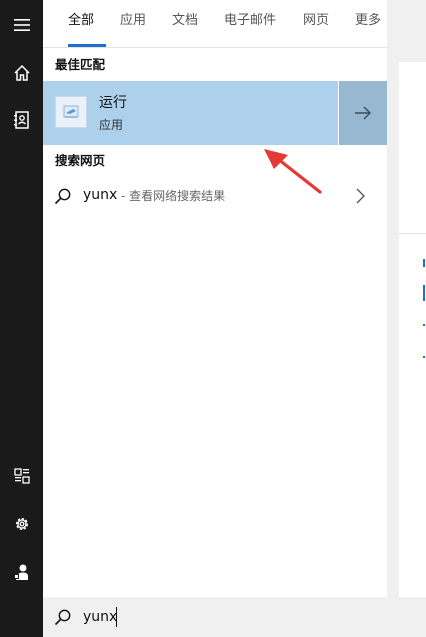  I want to click on account-button, so click(21, 572).